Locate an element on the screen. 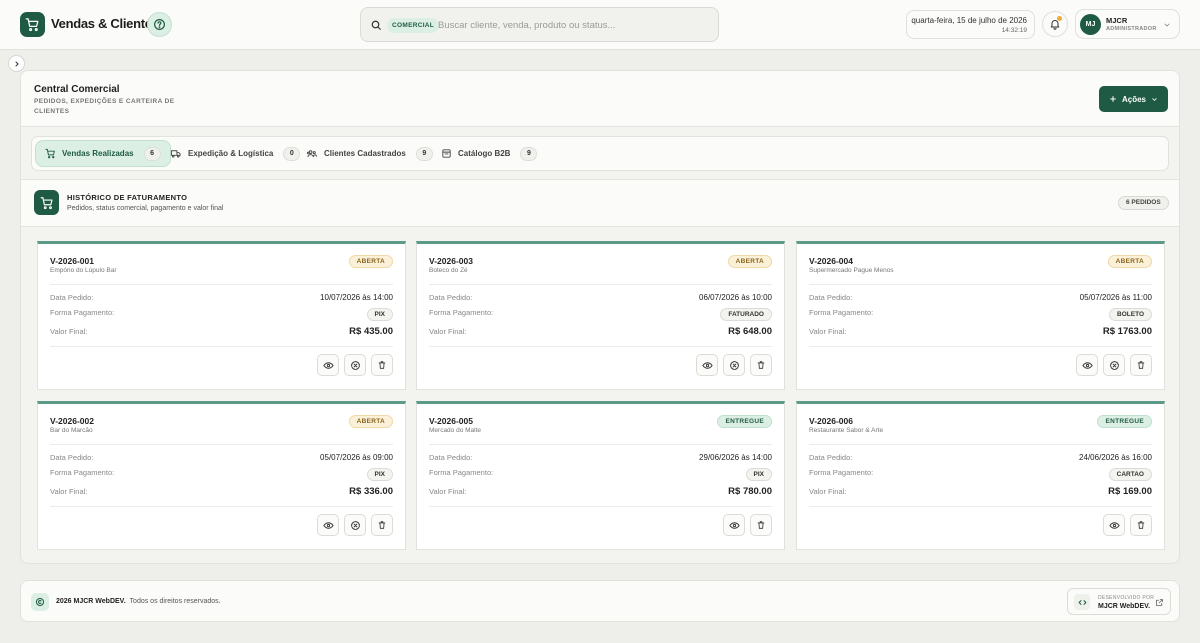 This screenshot has width=1200, height=643. developer-link: DESENVOLVIDO POR MJCR WebDEV. is located at coordinates (1119, 601).